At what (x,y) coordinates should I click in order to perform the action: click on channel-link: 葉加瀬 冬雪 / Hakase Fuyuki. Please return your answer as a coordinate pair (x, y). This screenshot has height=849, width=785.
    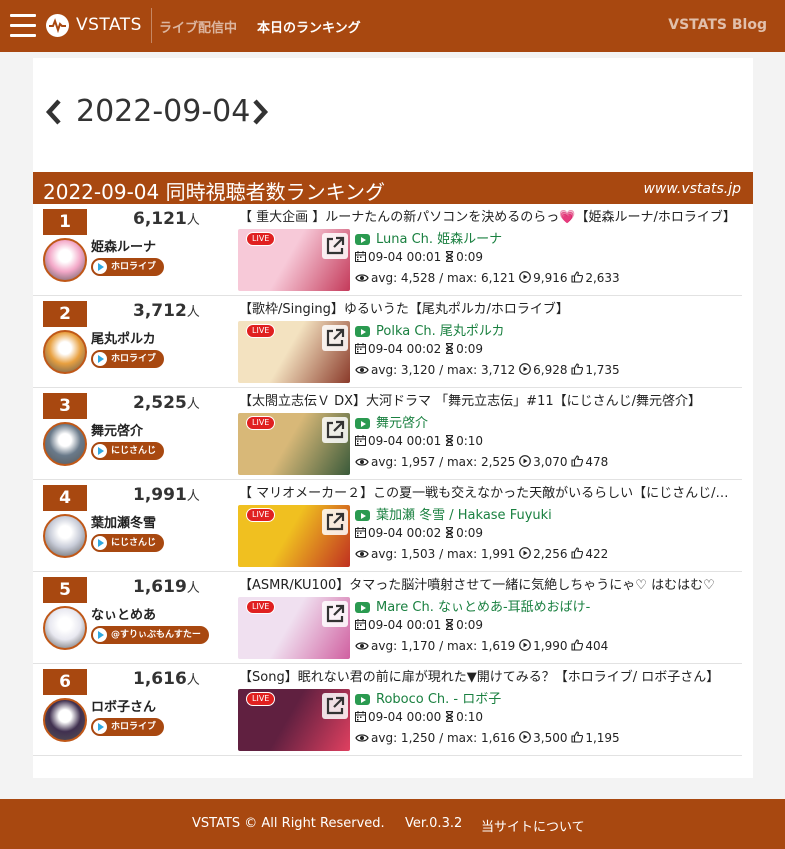
    Looking at the image, I should click on (453, 513).